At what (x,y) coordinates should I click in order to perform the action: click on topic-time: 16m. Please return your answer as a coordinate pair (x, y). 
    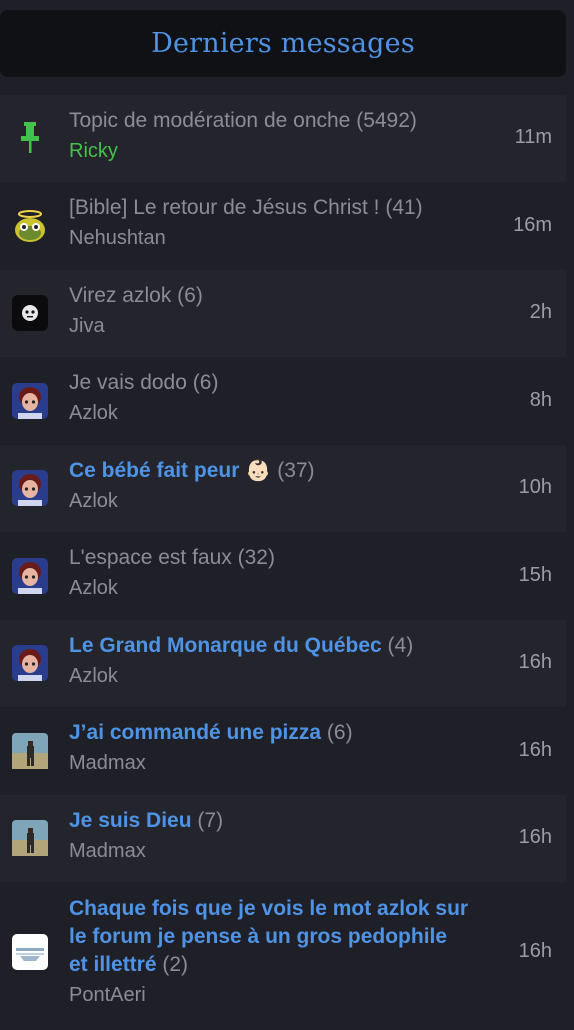
    Looking at the image, I should click on (532, 225).